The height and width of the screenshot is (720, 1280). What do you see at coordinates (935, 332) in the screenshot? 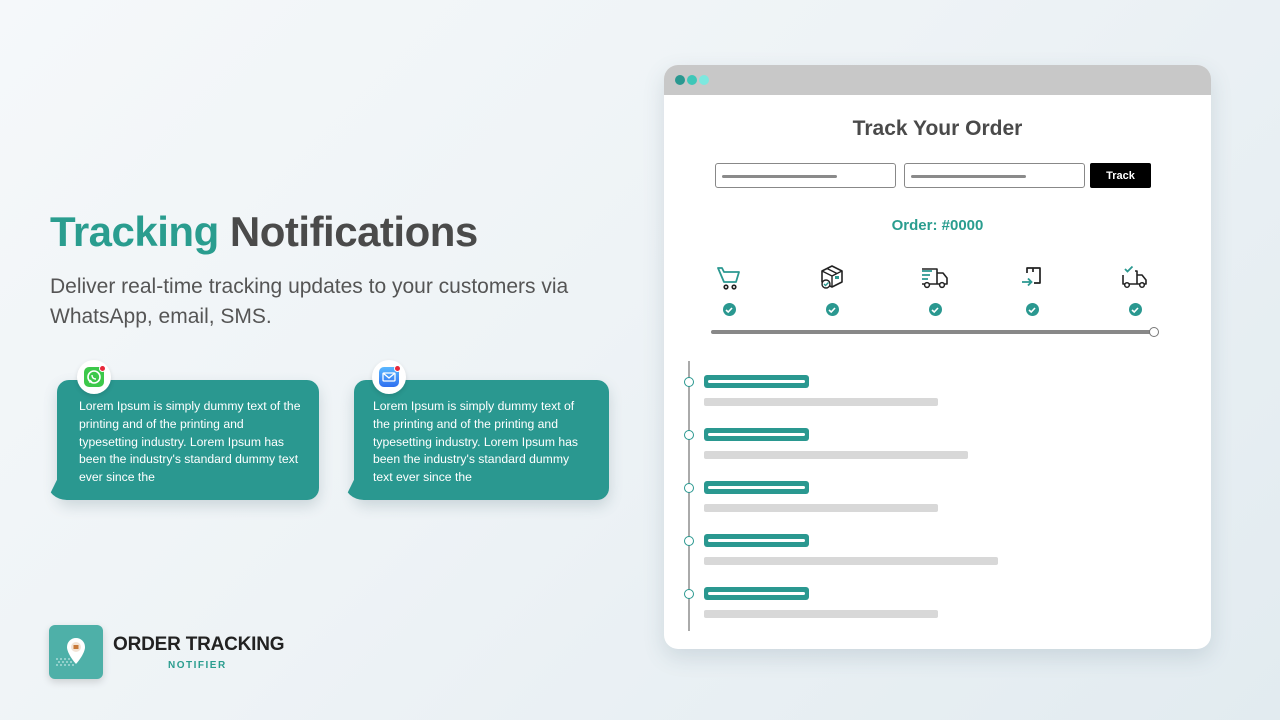
I see `progress-bar` at bounding box center [935, 332].